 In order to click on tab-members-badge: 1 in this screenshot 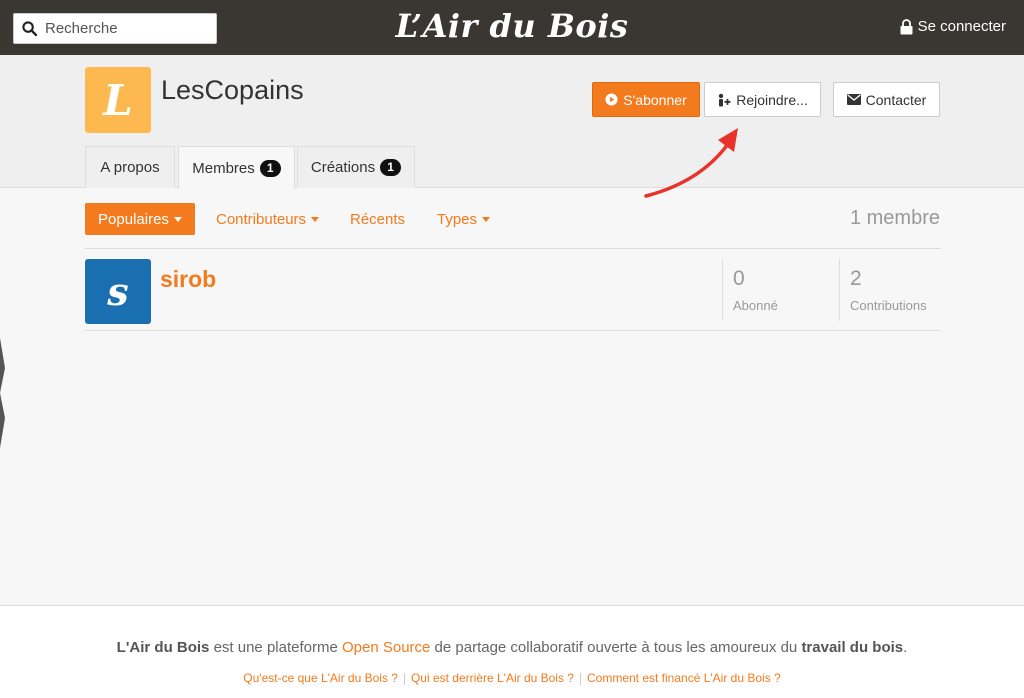, I will do `click(270, 168)`.